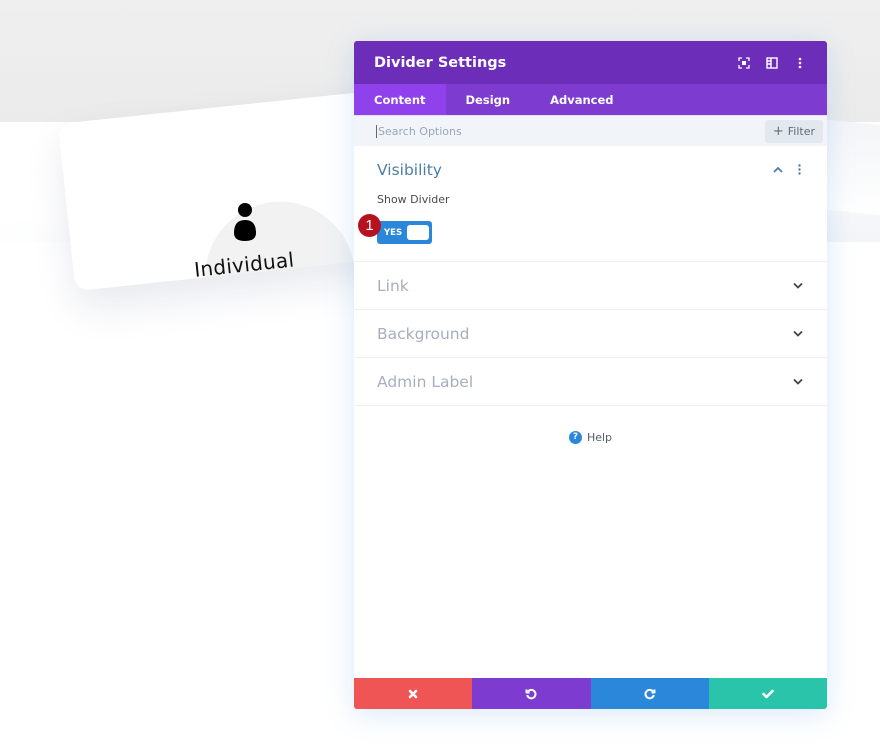 This screenshot has width=880, height=751. Describe the element at coordinates (744, 63) in the screenshot. I see `fullscreen-icon` at that location.